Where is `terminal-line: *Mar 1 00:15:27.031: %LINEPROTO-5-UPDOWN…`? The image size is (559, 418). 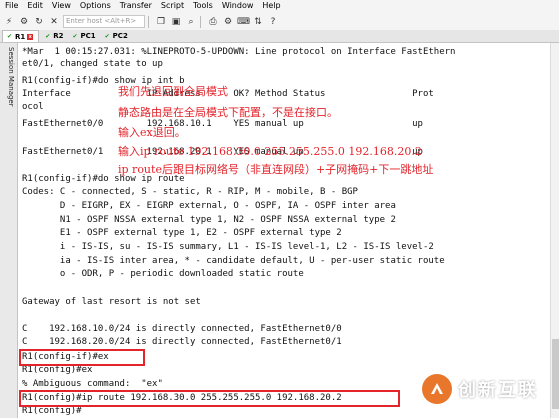
terminal-line: *Mar 1 00:15:27.031: %LINEPROTO-5-UPDOWN… is located at coordinates (239, 52).